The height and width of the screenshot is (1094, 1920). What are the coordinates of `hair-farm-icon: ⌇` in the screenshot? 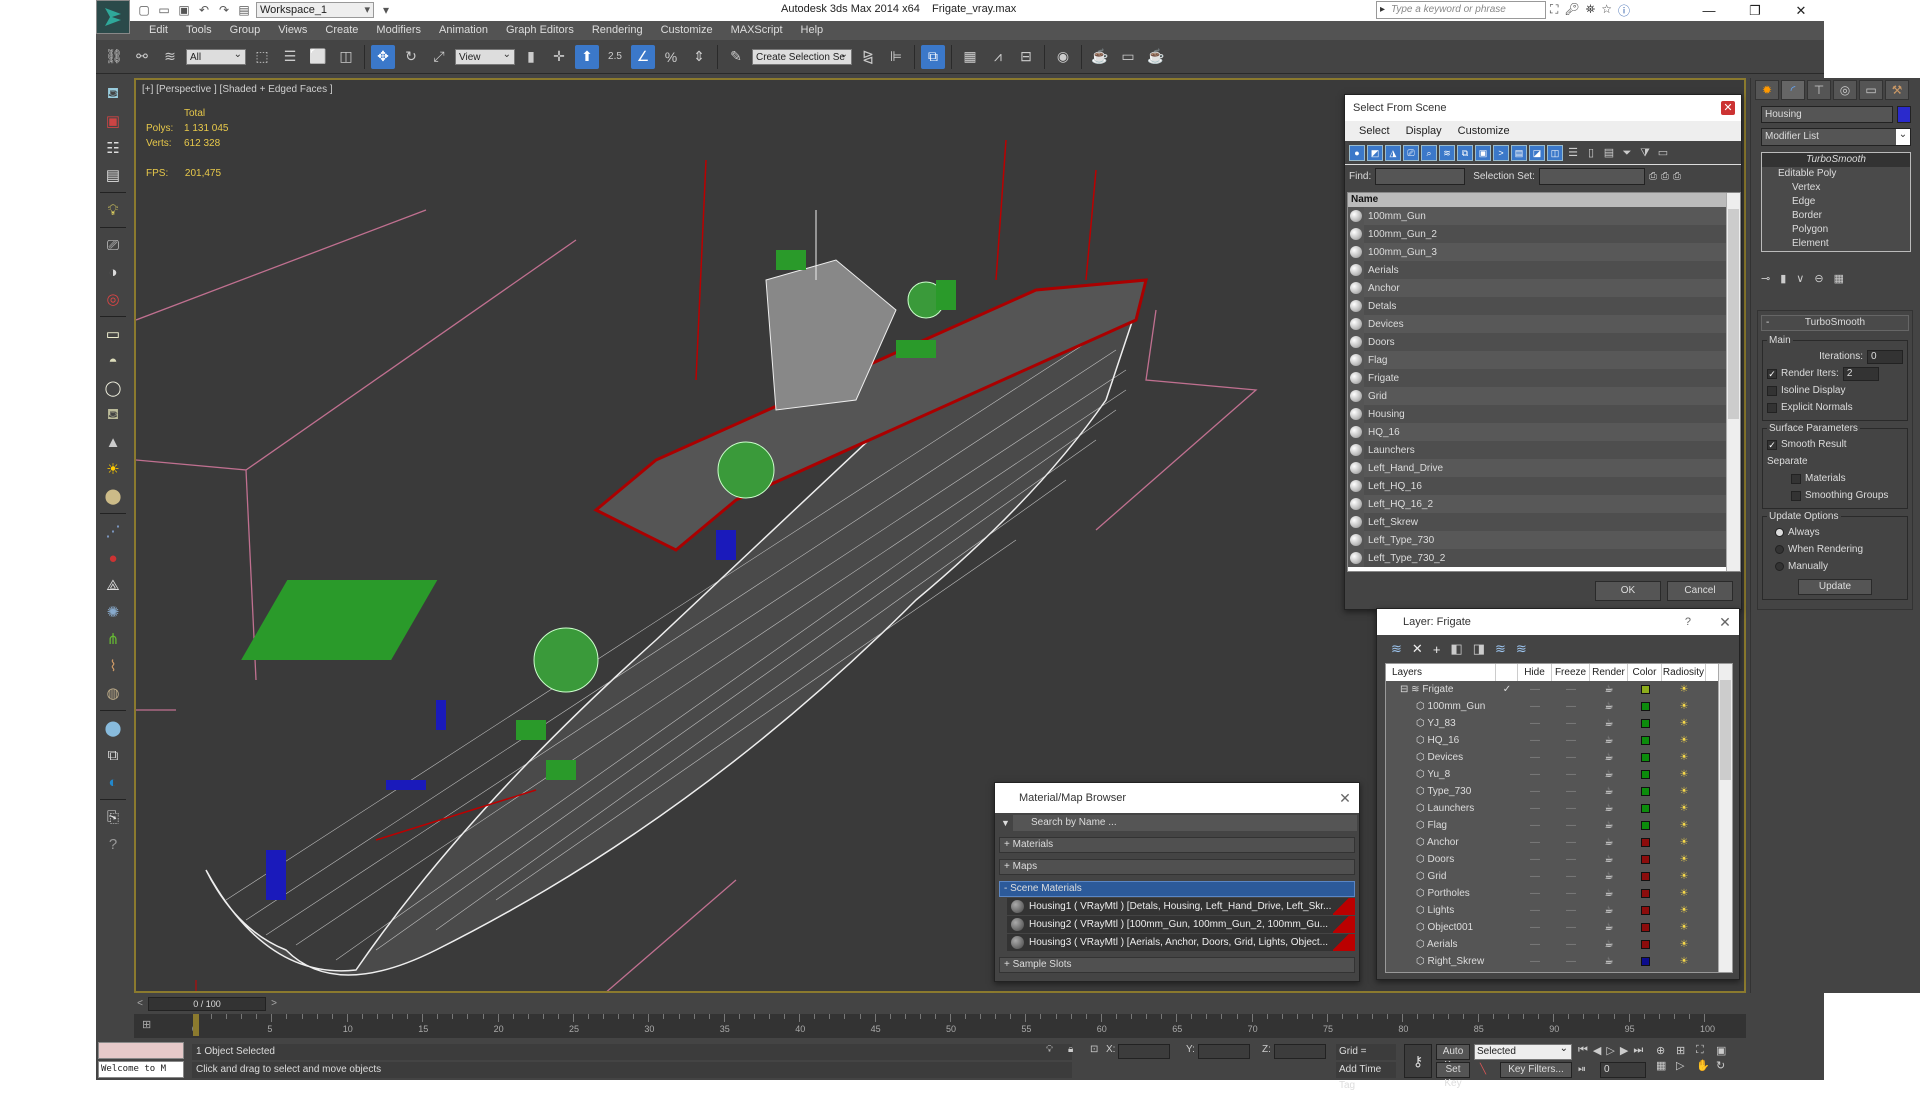 It's located at (113, 666).